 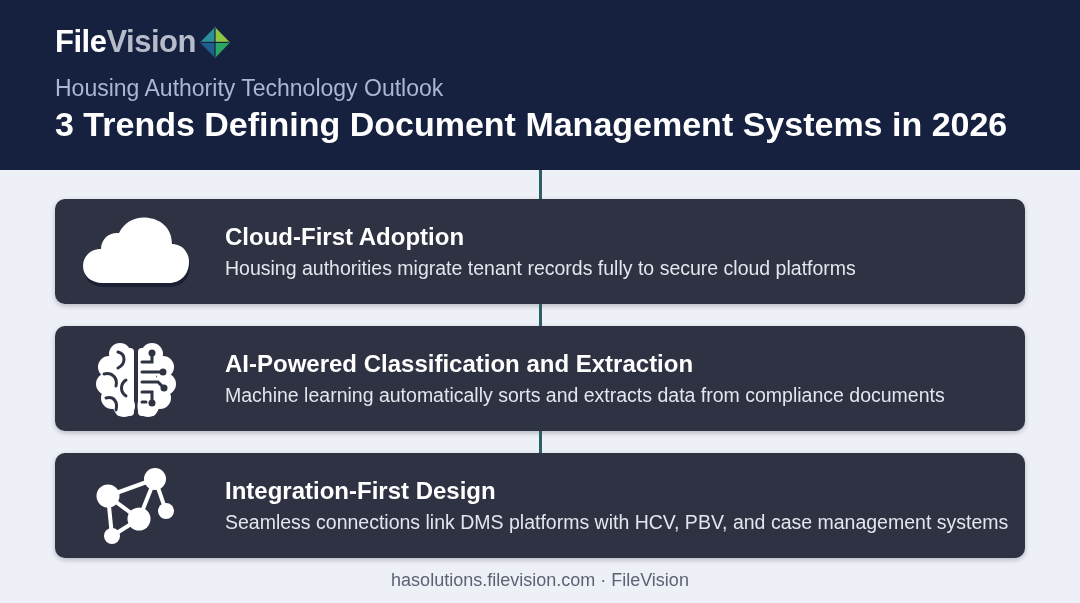 I want to click on trend-title: Cloud-First Adoption, so click(x=345, y=236).